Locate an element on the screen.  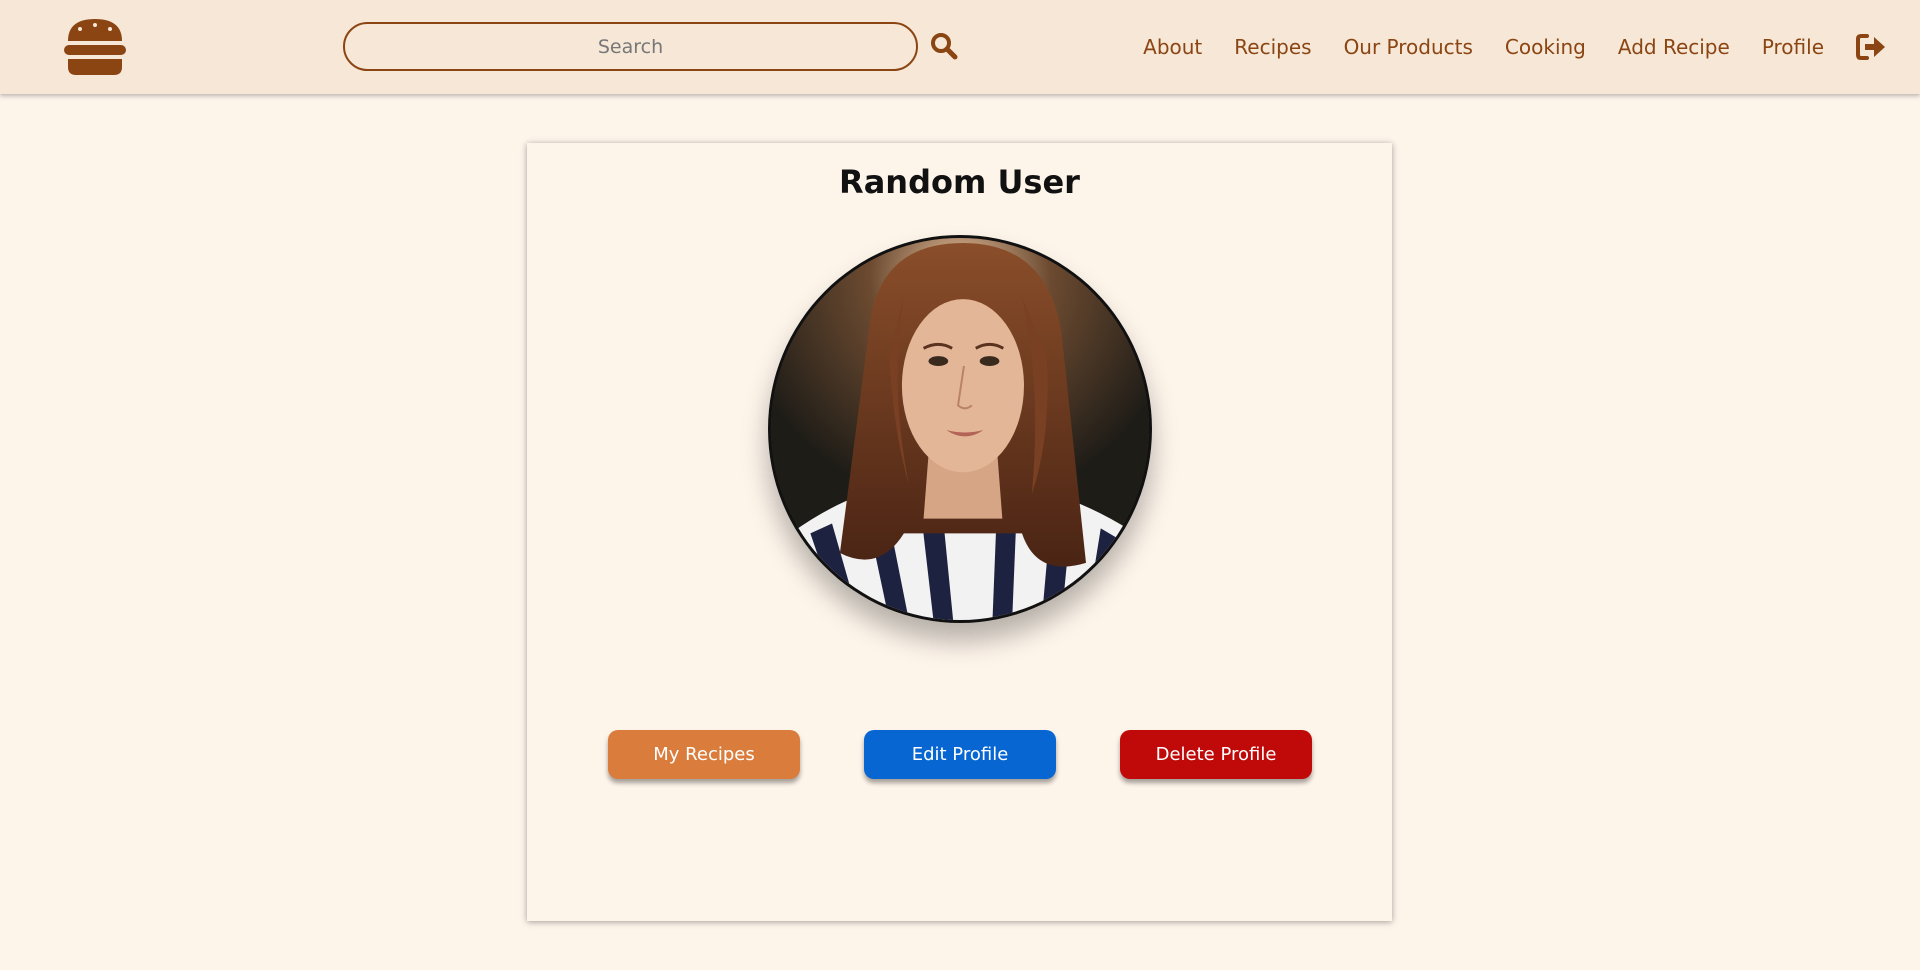
nav-link-our-products: Our Products is located at coordinates (1408, 47).